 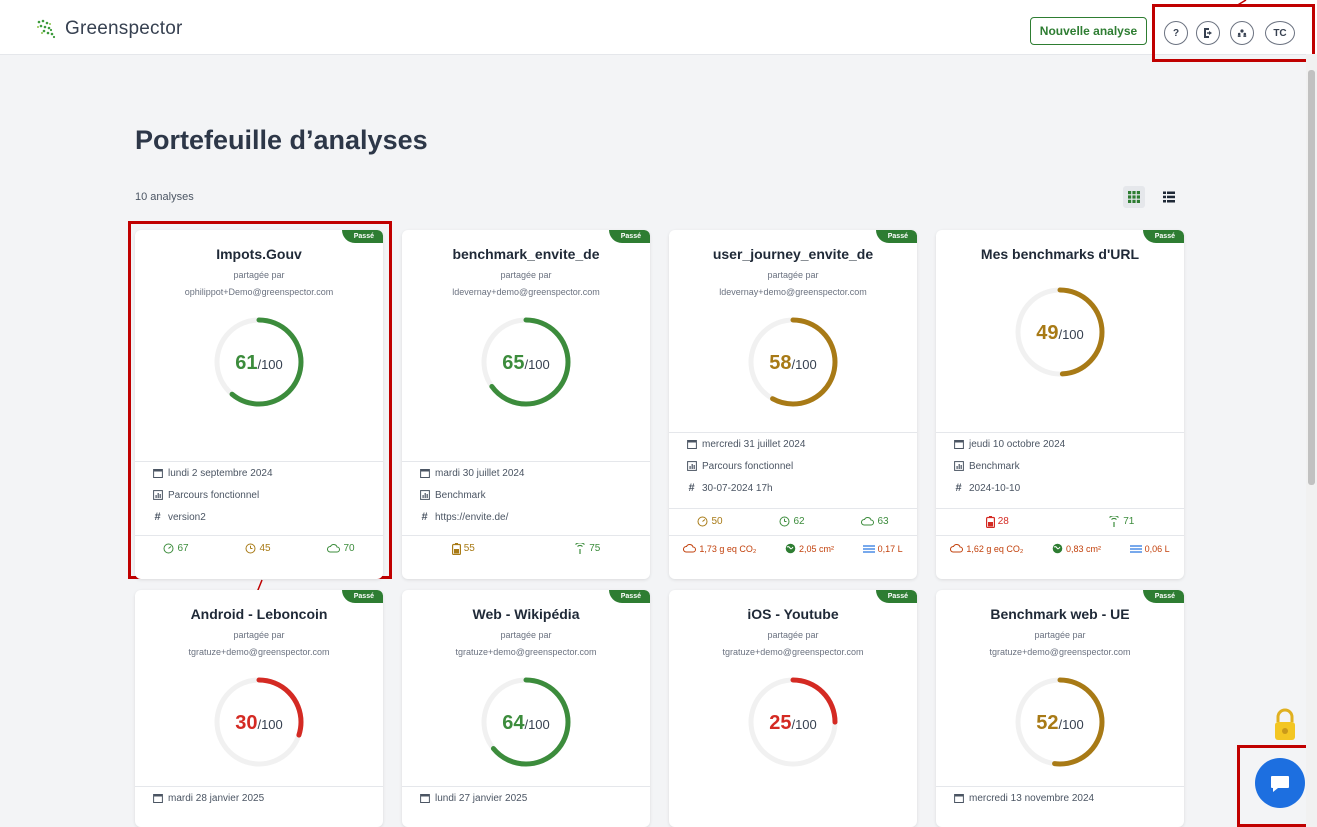 What do you see at coordinates (1076, 548) in the screenshot?
I see `impact: 0,83 cm²` at bounding box center [1076, 548].